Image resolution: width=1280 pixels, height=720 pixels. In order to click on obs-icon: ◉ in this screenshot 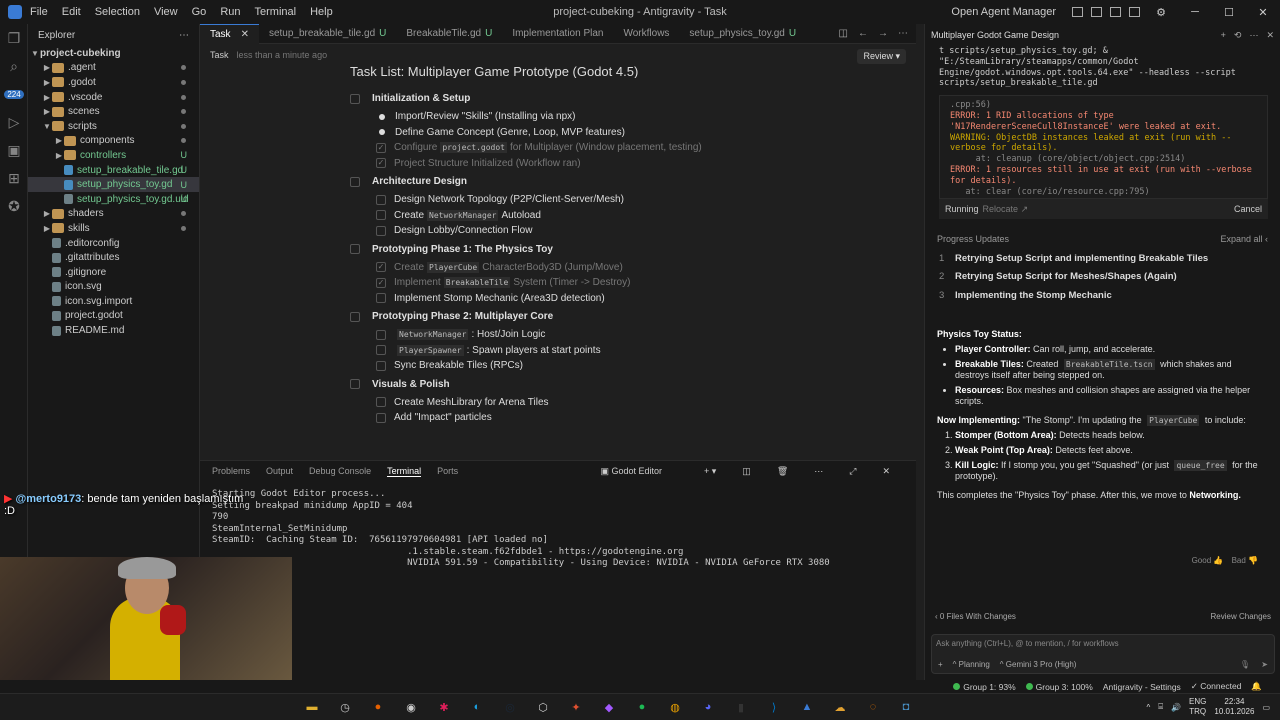, I will do `click(411, 707)`.